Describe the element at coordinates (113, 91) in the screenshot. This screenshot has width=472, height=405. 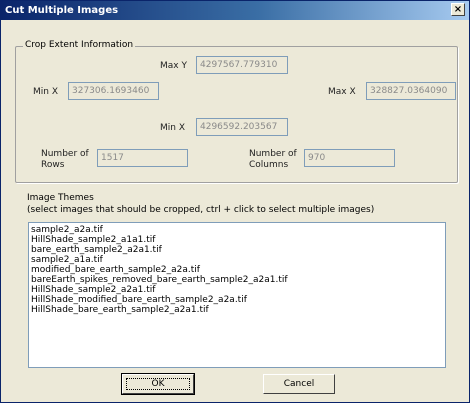
I see `min-x-left-field: 327306.1693460` at that location.